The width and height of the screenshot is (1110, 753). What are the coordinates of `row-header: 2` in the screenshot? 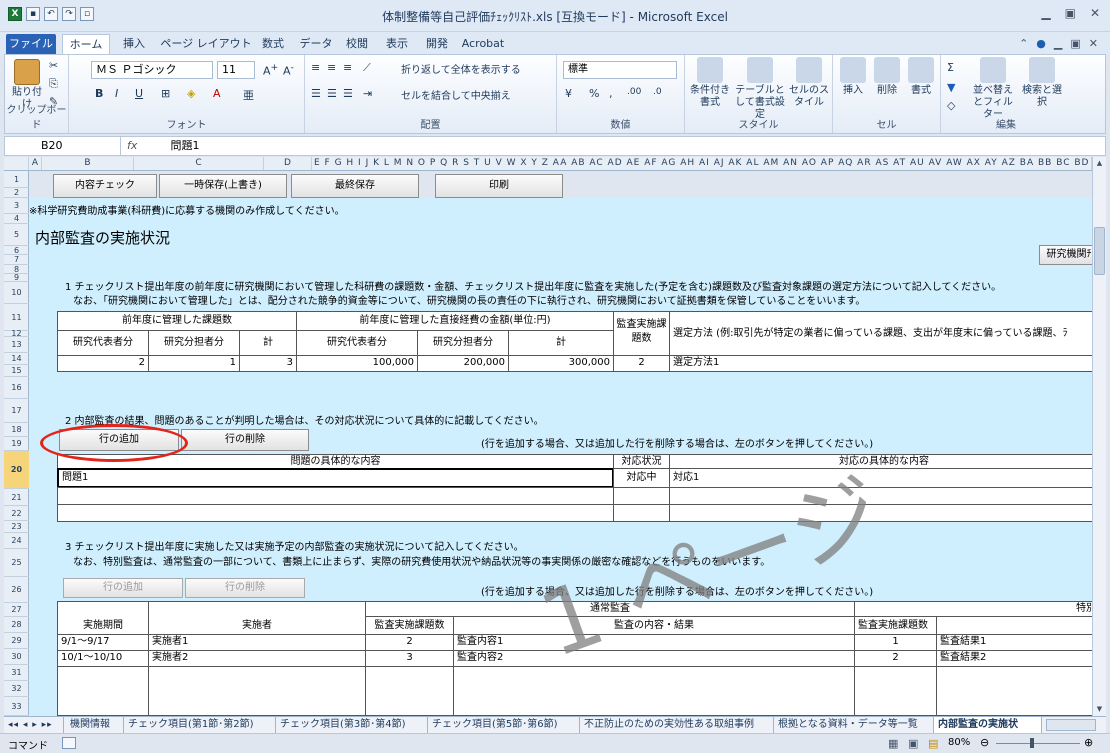 It's located at (16, 193).